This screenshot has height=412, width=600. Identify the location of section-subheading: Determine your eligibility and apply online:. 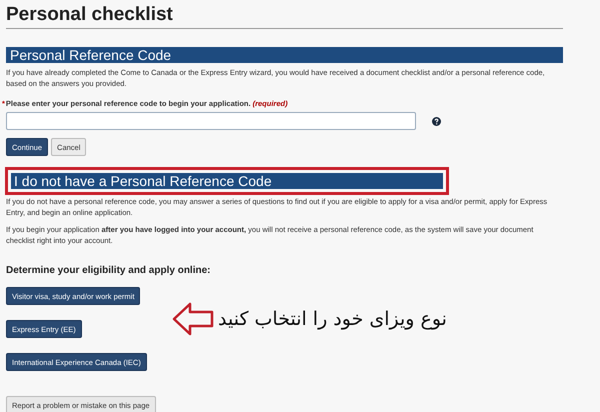
(109, 271).